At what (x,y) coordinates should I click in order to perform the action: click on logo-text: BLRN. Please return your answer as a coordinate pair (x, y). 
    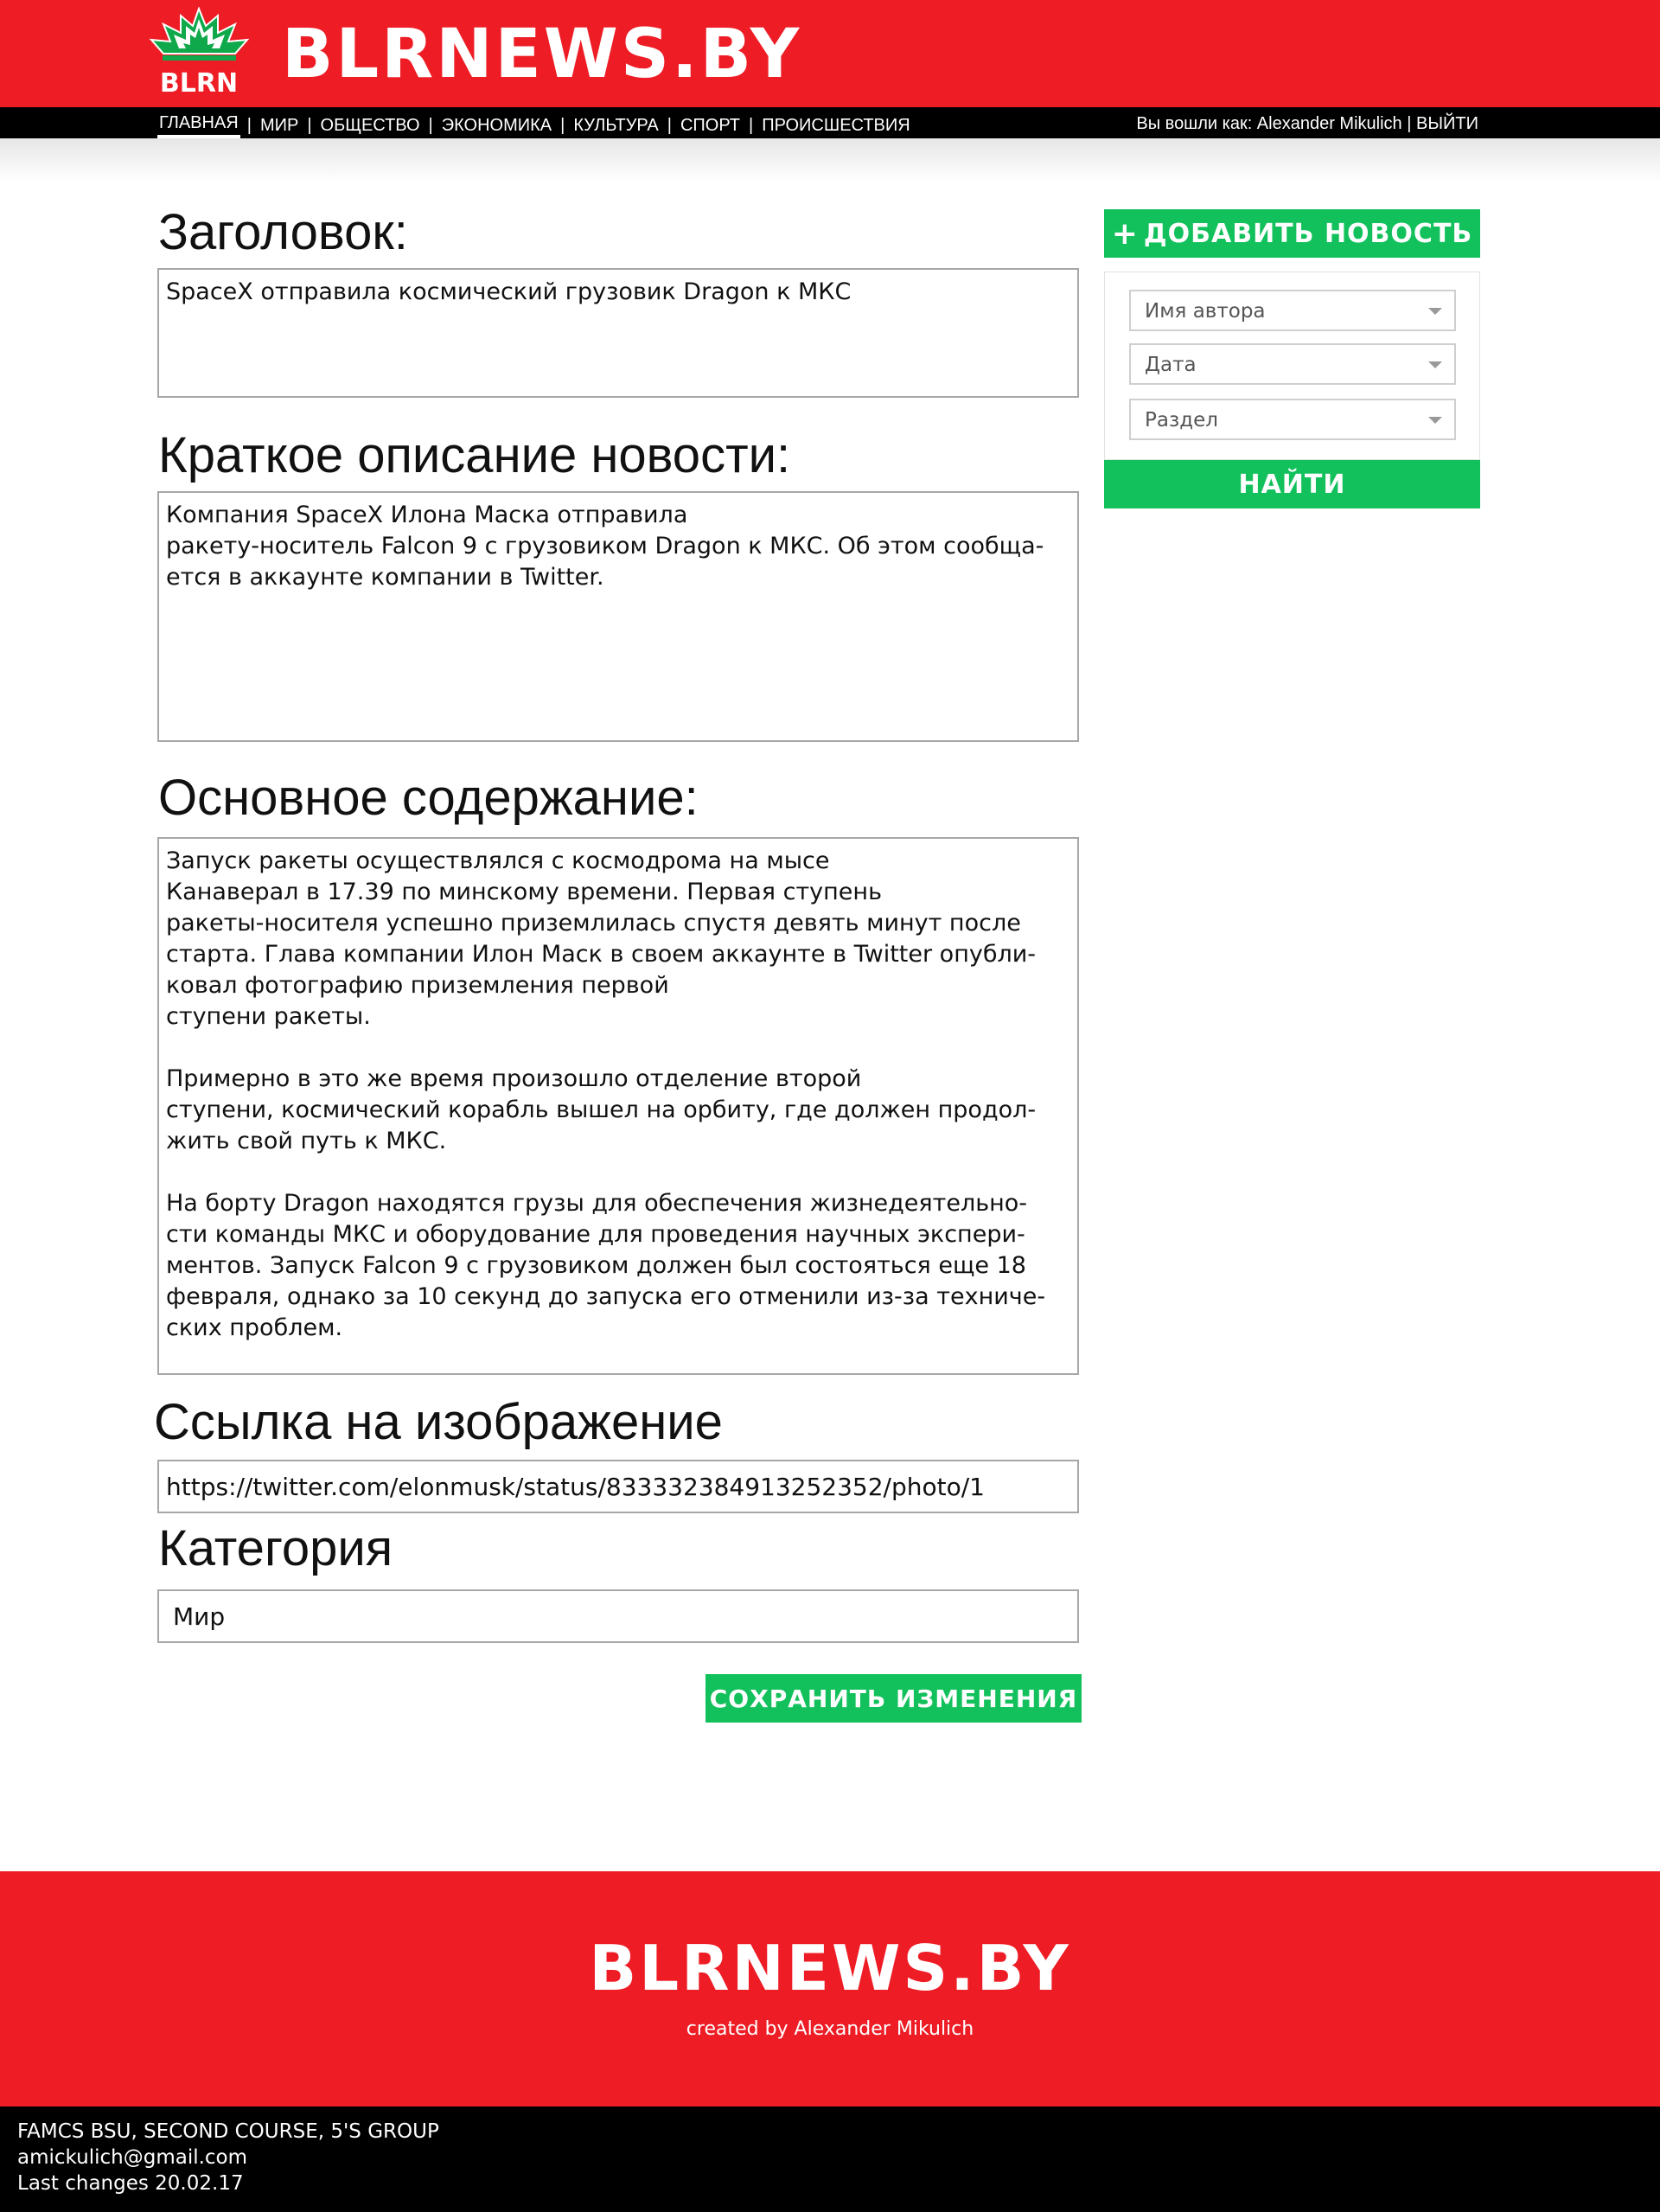
    Looking at the image, I should click on (199, 82).